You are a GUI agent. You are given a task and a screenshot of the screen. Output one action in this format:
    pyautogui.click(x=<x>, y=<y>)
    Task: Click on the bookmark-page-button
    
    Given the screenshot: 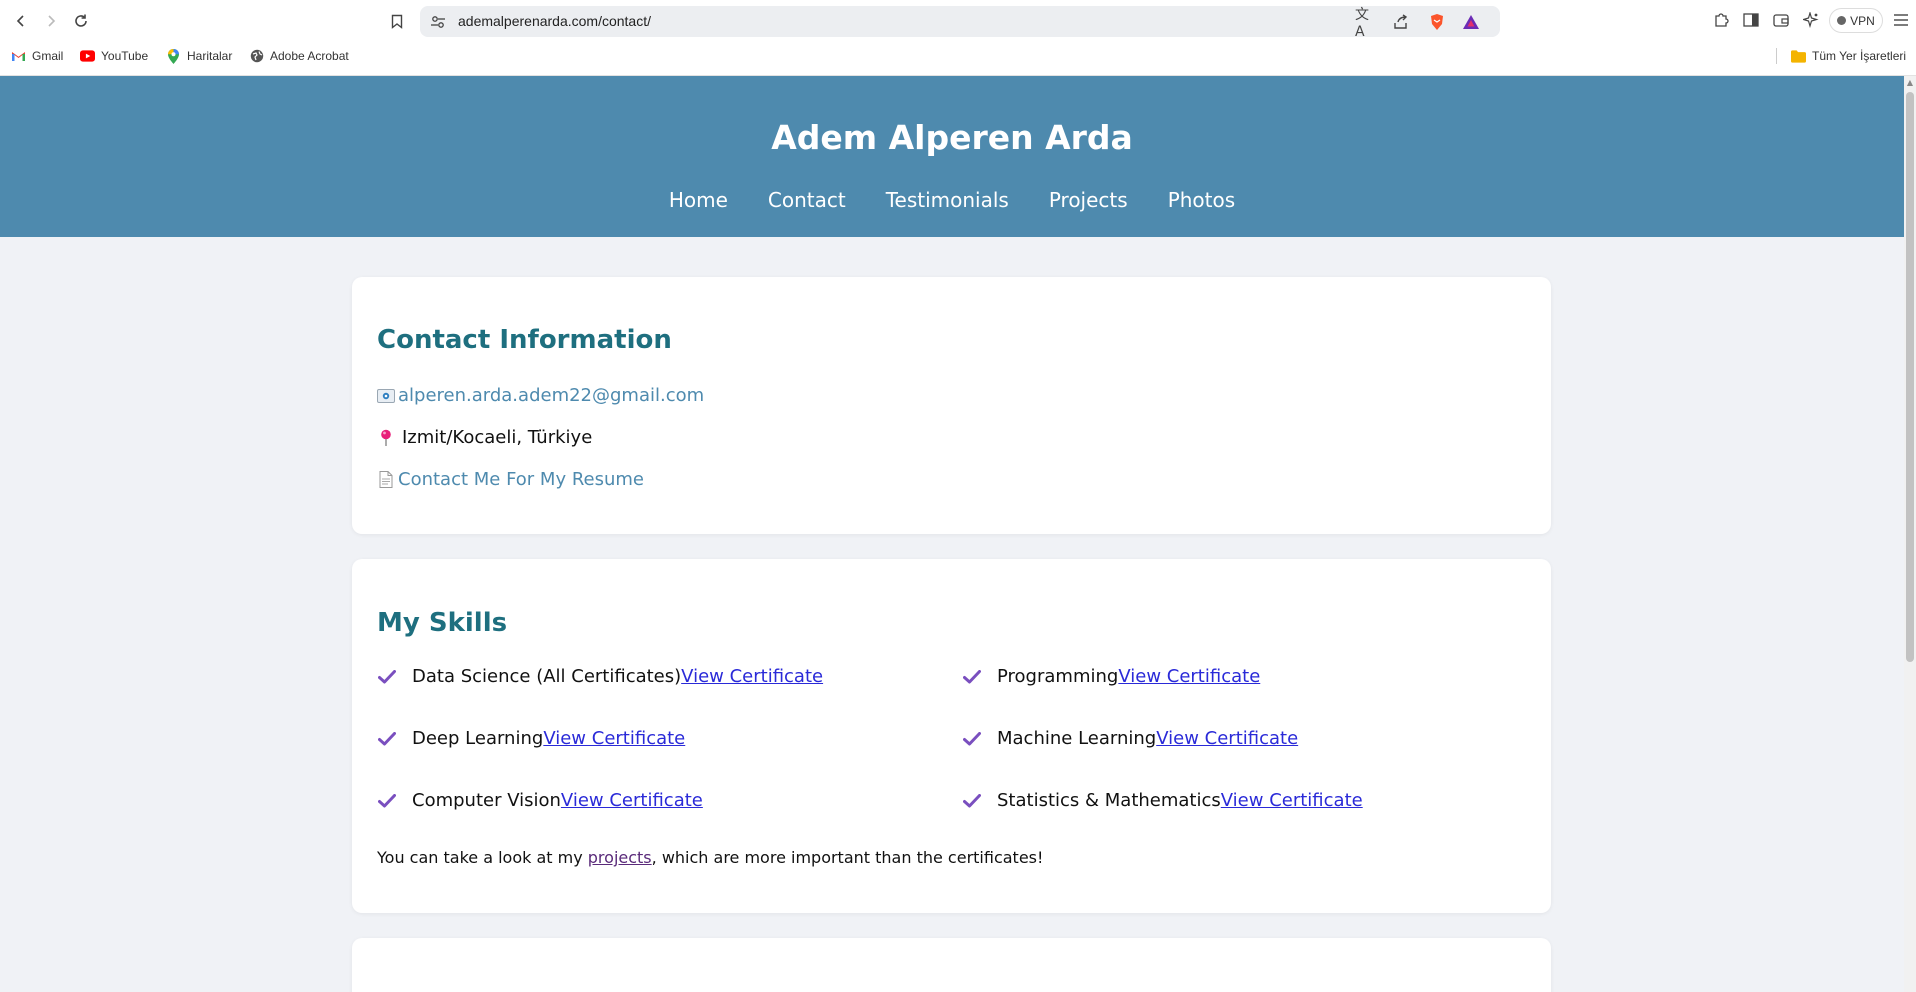 What is the action you would take?
    pyautogui.click(x=397, y=21)
    